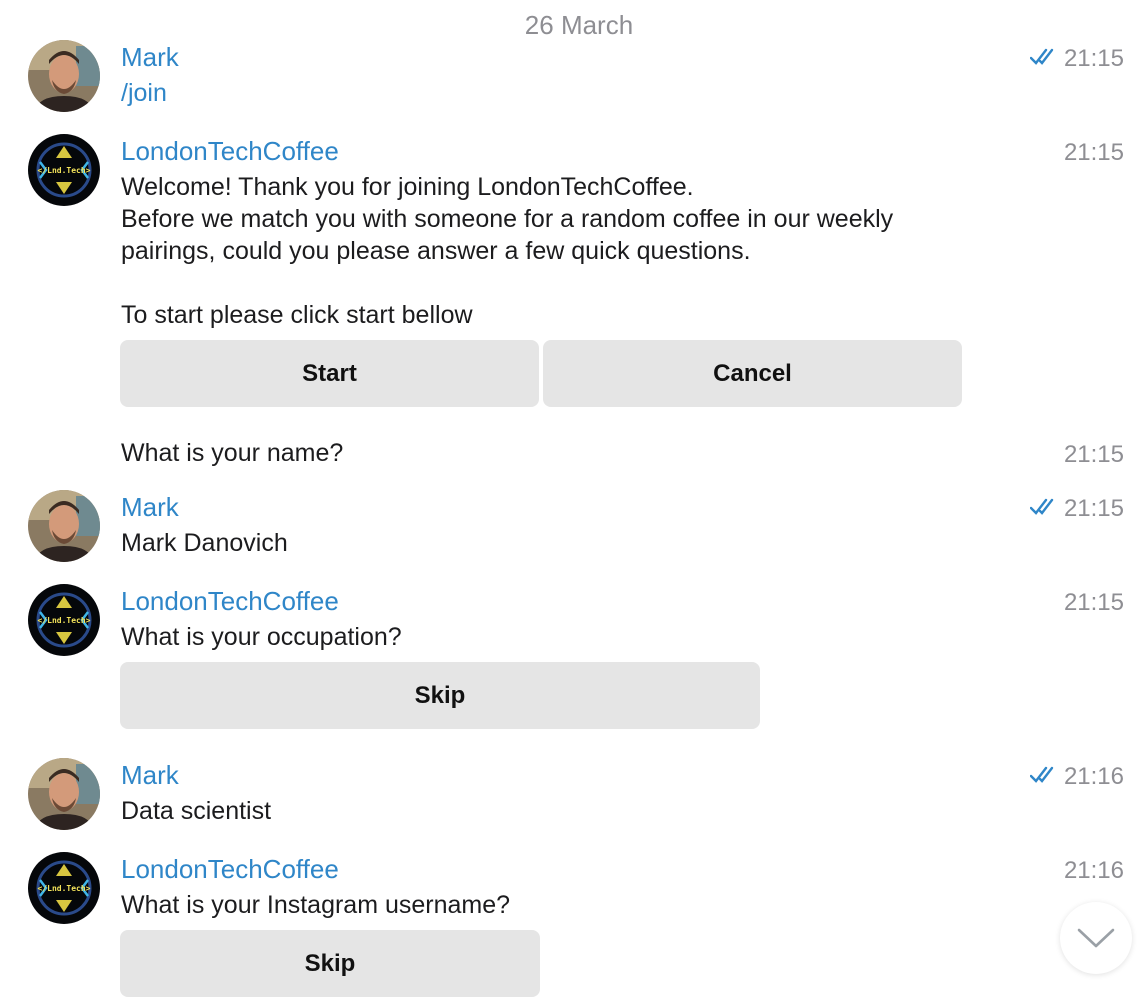 This screenshot has width=1148, height=1004. I want to click on cancel-button: Cancel, so click(752, 373).